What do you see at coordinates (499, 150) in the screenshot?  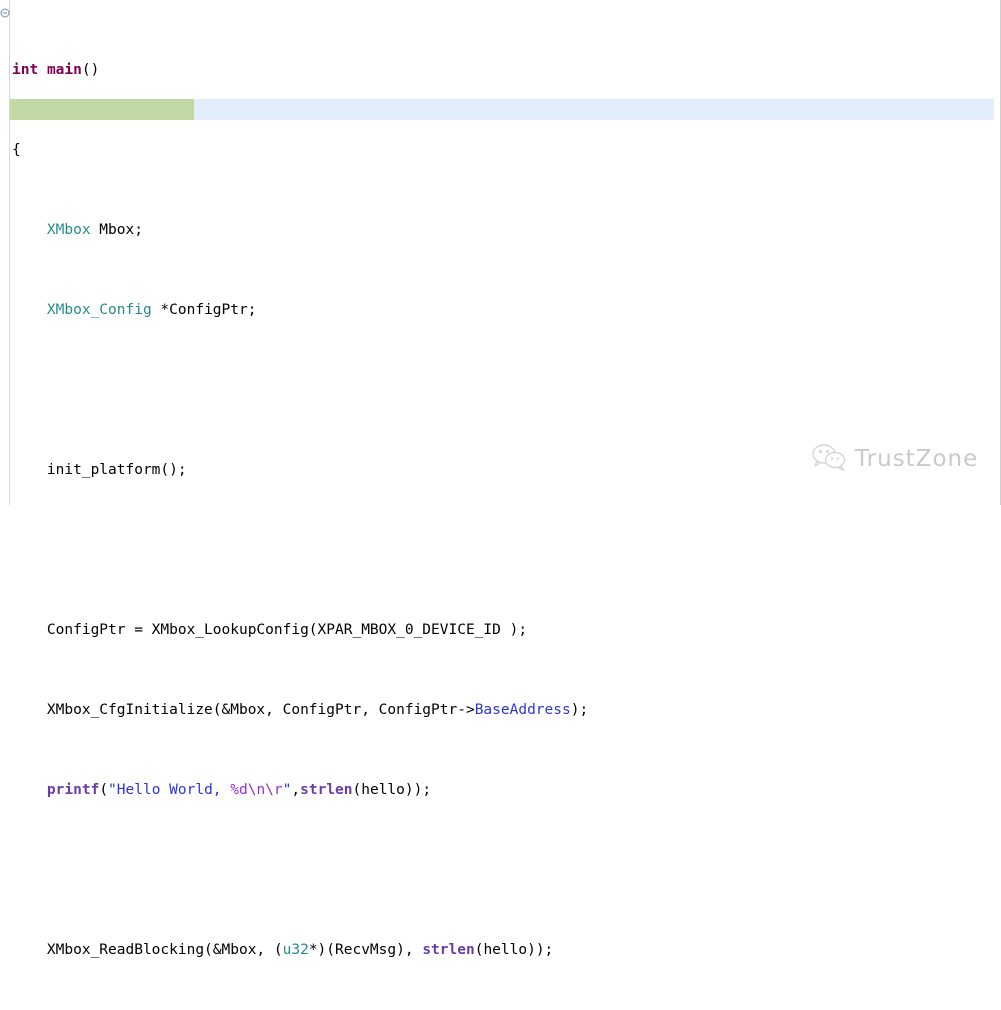 I see `code-line-2: {` at bounding box center [499, 150].